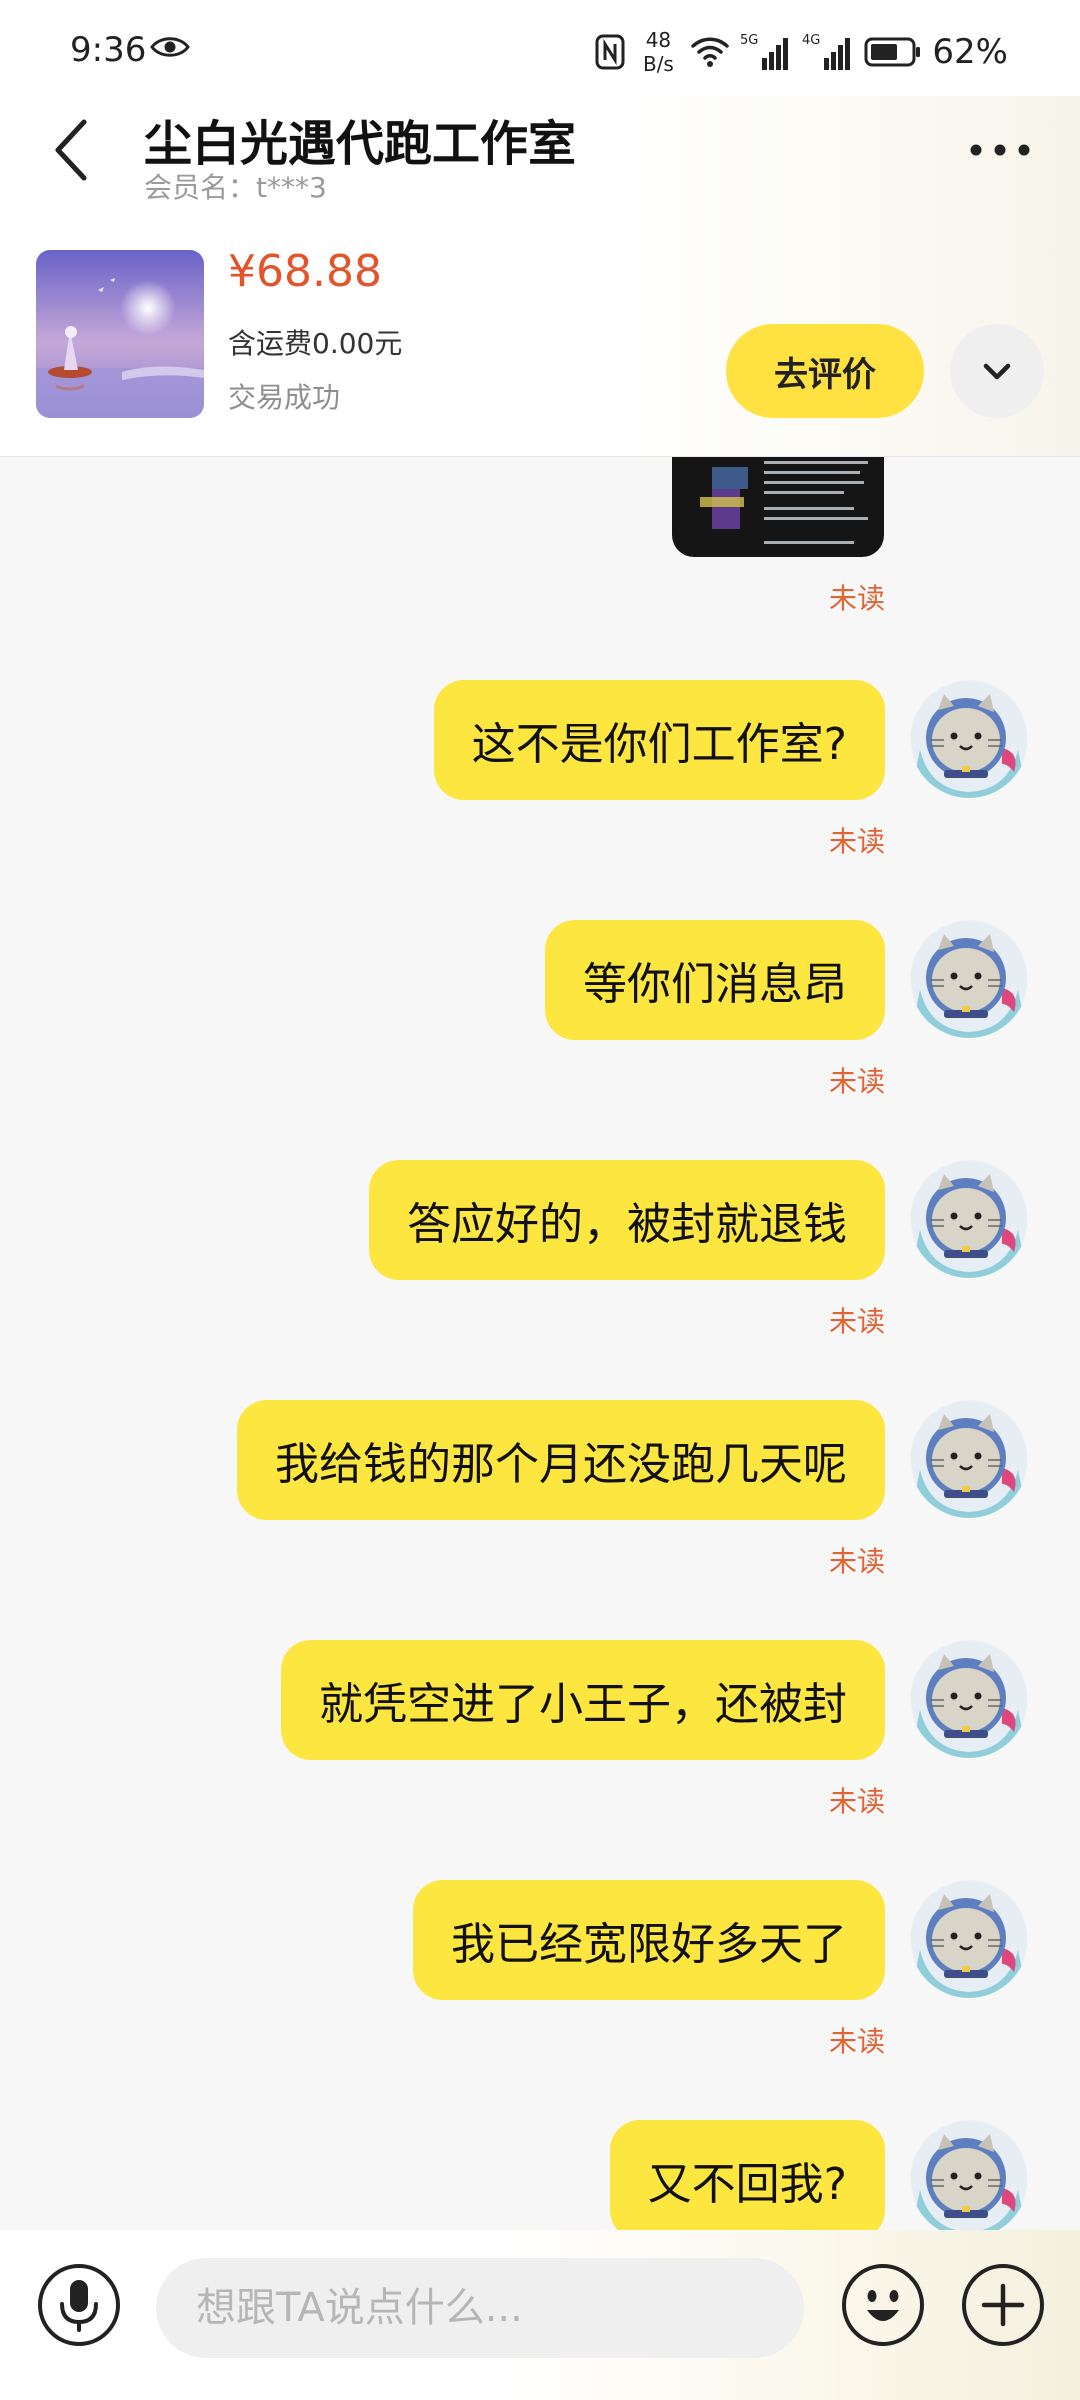 This screenshot has height=2400, width=1080. What do you see at coordinates (811, 40) in the screenshot?
I see `signal-2-label: 4G` at bounding box center [811, 40].